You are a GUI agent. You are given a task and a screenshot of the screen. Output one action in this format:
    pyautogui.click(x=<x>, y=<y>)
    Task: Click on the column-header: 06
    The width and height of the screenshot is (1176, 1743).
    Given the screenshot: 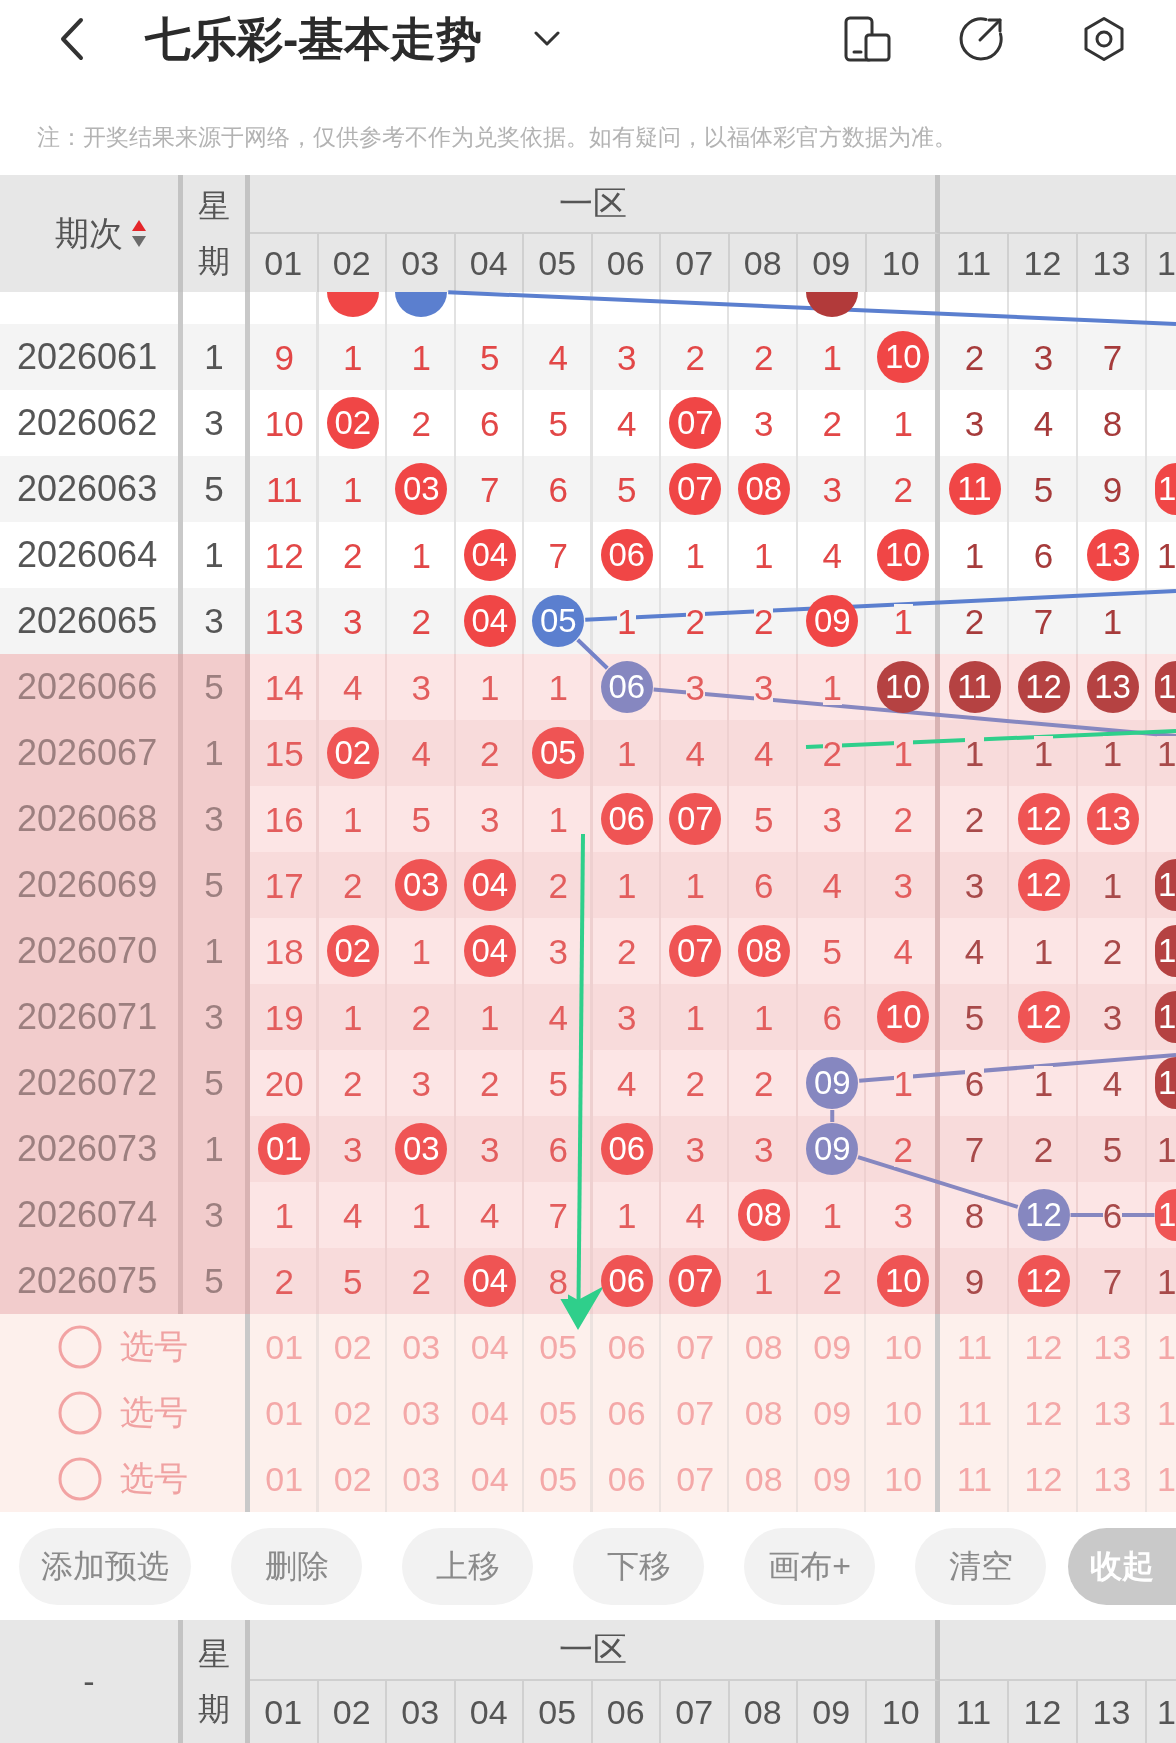 What is the action you would take?
    pyautogui.click(x=626, y=1712)
    